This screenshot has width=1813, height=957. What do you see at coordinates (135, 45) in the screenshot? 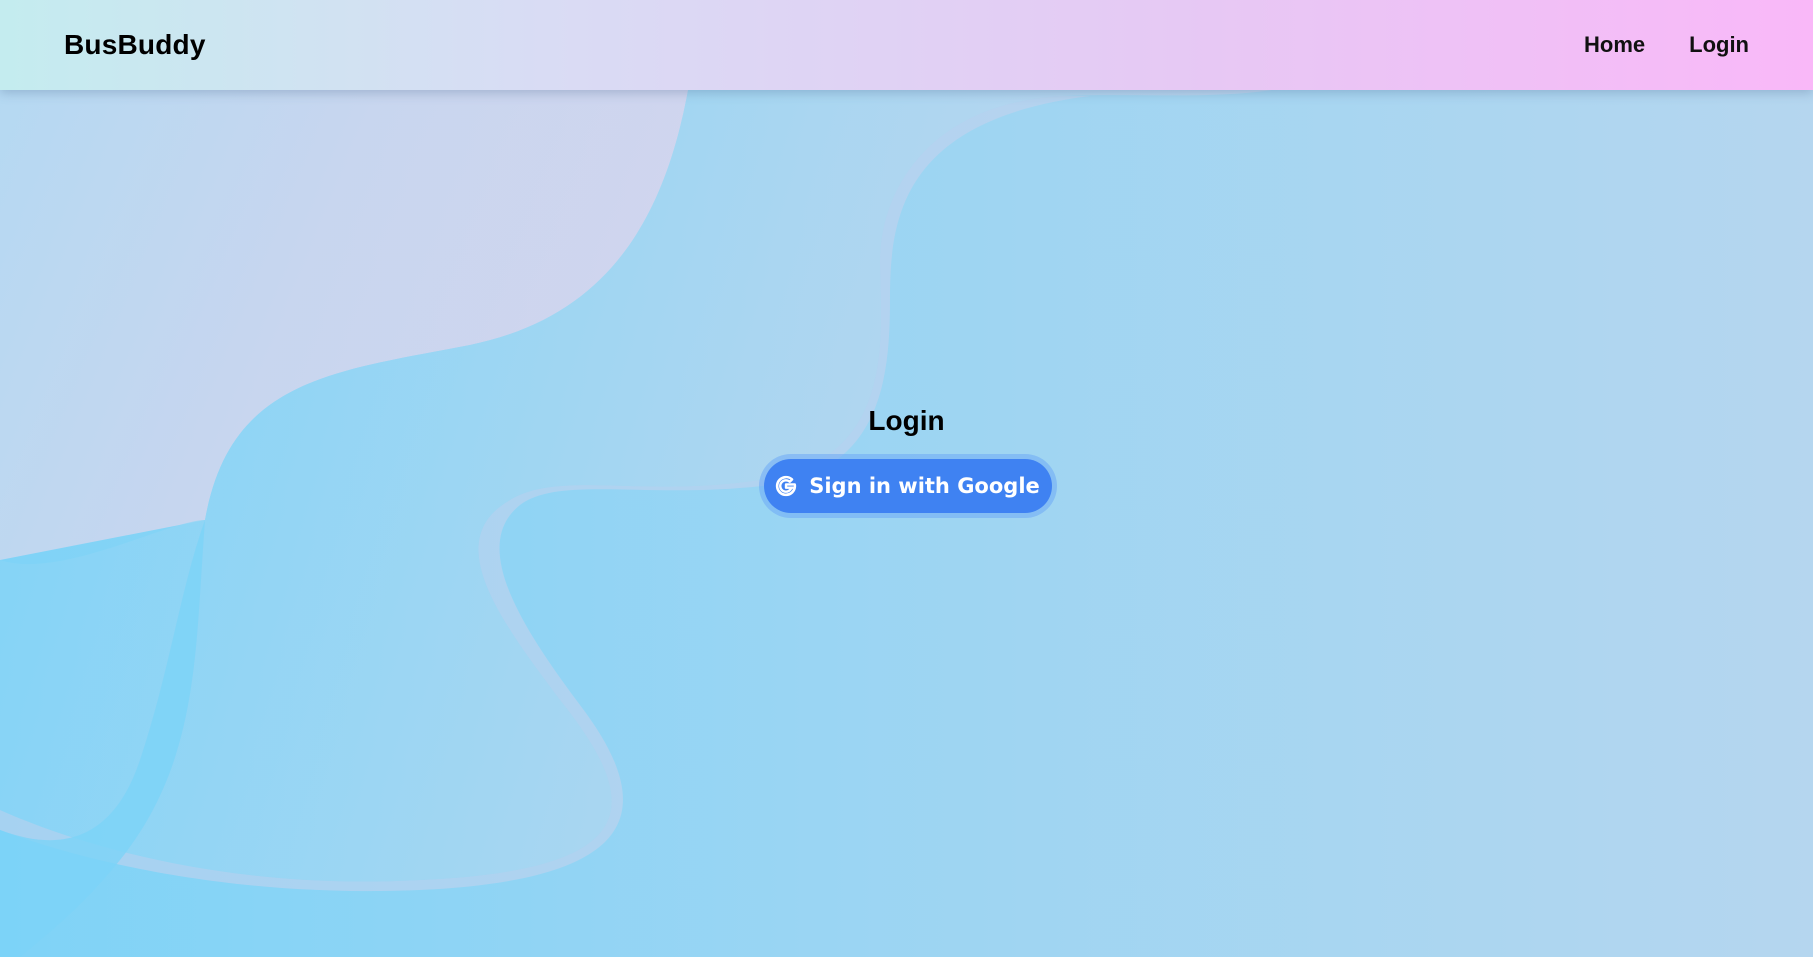
I see `brand-logo: BusBuddy` at bounding box center [135, 45].